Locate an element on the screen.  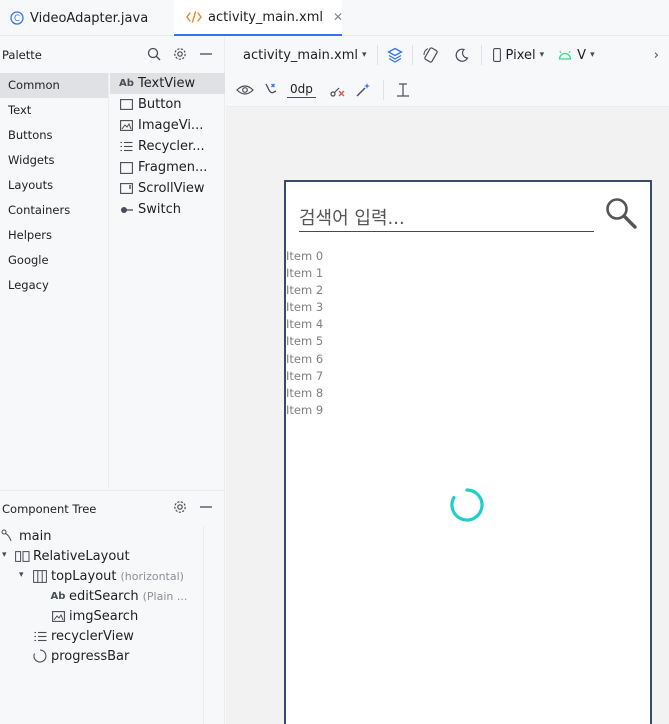
palette-category-containers: Containers is located at coordinates (54, 210).